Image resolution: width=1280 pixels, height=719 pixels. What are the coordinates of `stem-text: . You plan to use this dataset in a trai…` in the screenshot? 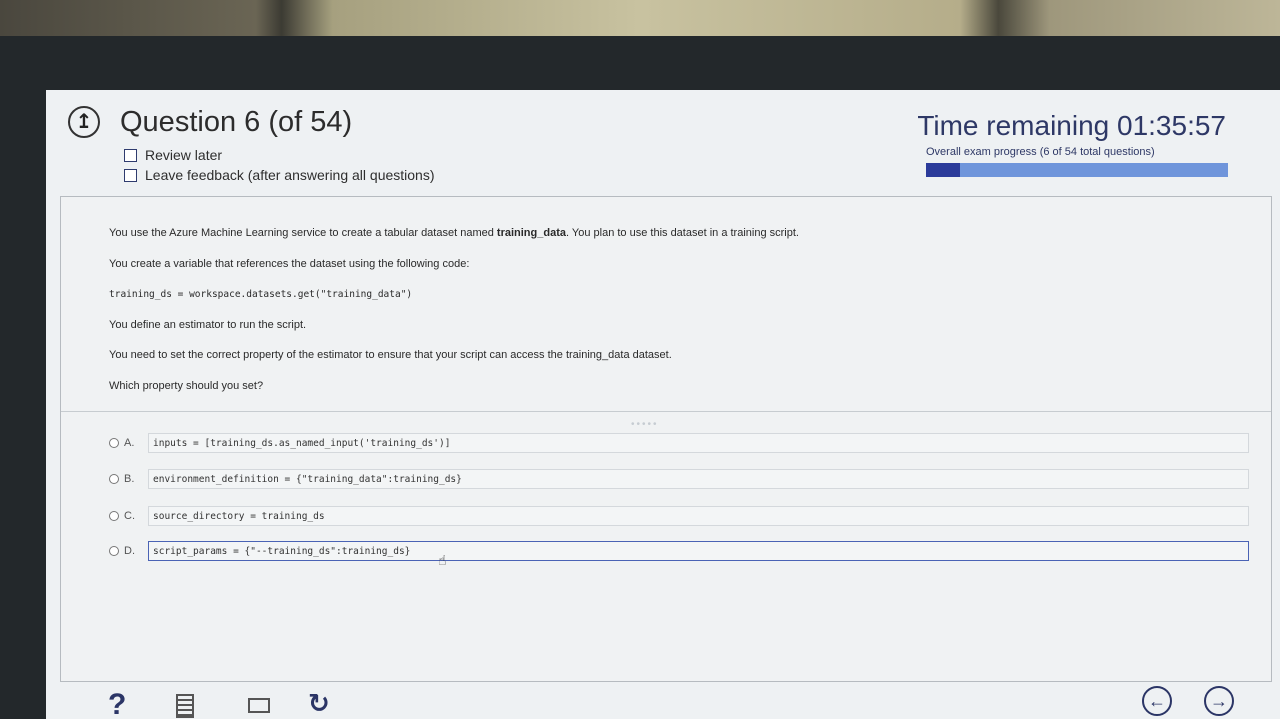 It's located at (682, 233).